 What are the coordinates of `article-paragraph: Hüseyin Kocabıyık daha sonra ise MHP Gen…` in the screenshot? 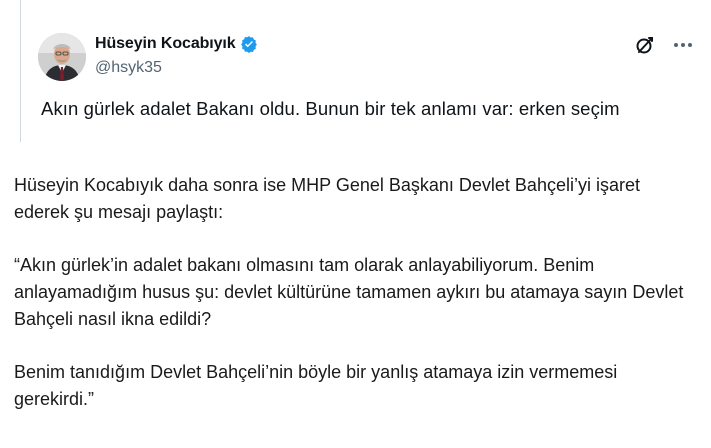 It's located at (327, 198).